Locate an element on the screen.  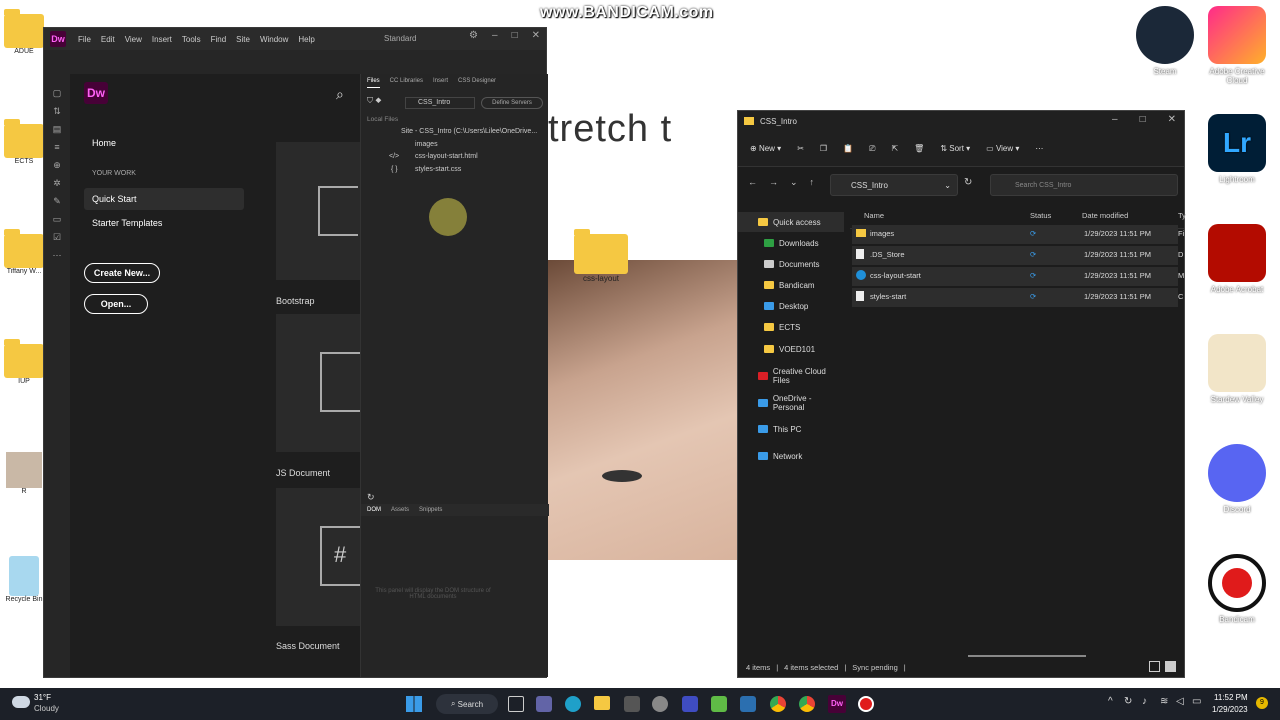
brush-icon: ✎ is located at coordinates (57, 201).